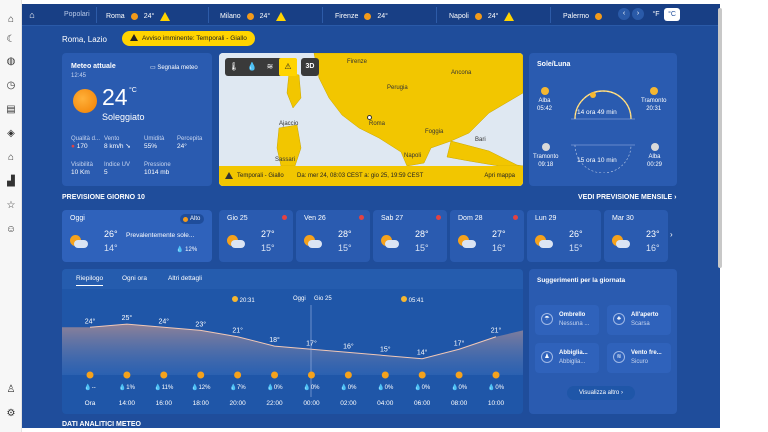 The width and height of the screenshot is (768, 432). What do you see at coordinates (138, 16) in the screenshot?
I see `city-roma: Roma 24°` at bounding box center [138, 16].